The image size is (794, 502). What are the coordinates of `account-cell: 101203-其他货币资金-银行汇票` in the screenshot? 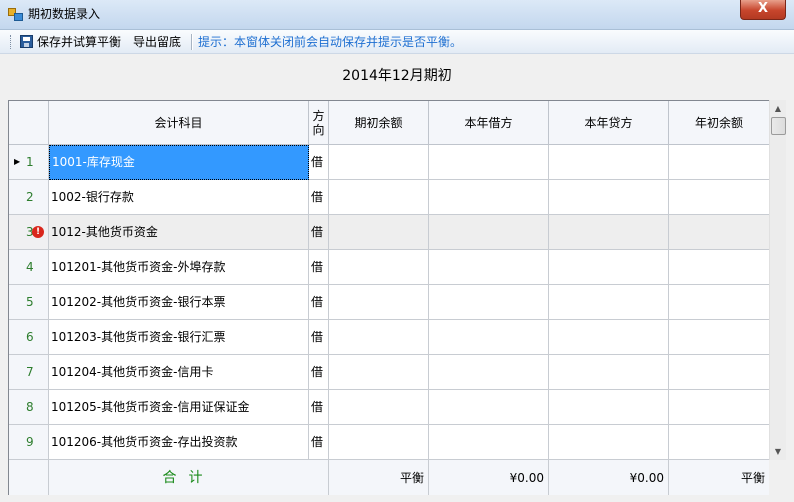 It's located at (179, 337).